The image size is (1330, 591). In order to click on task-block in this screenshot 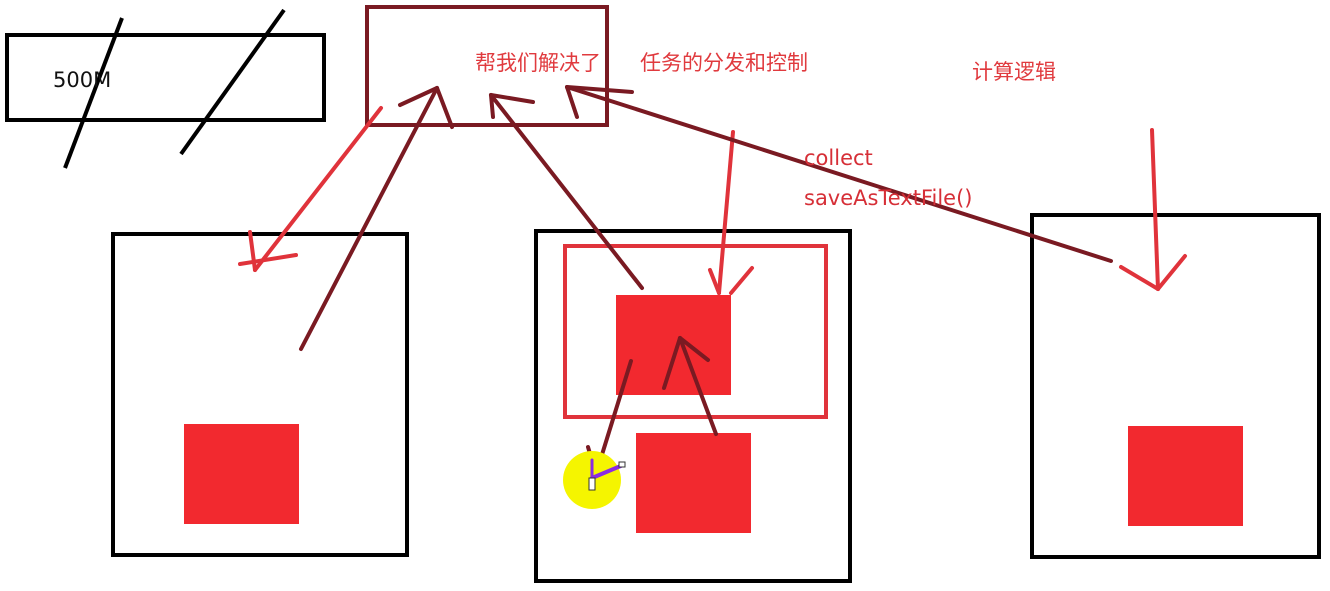, I will do `click(673, 345)`.